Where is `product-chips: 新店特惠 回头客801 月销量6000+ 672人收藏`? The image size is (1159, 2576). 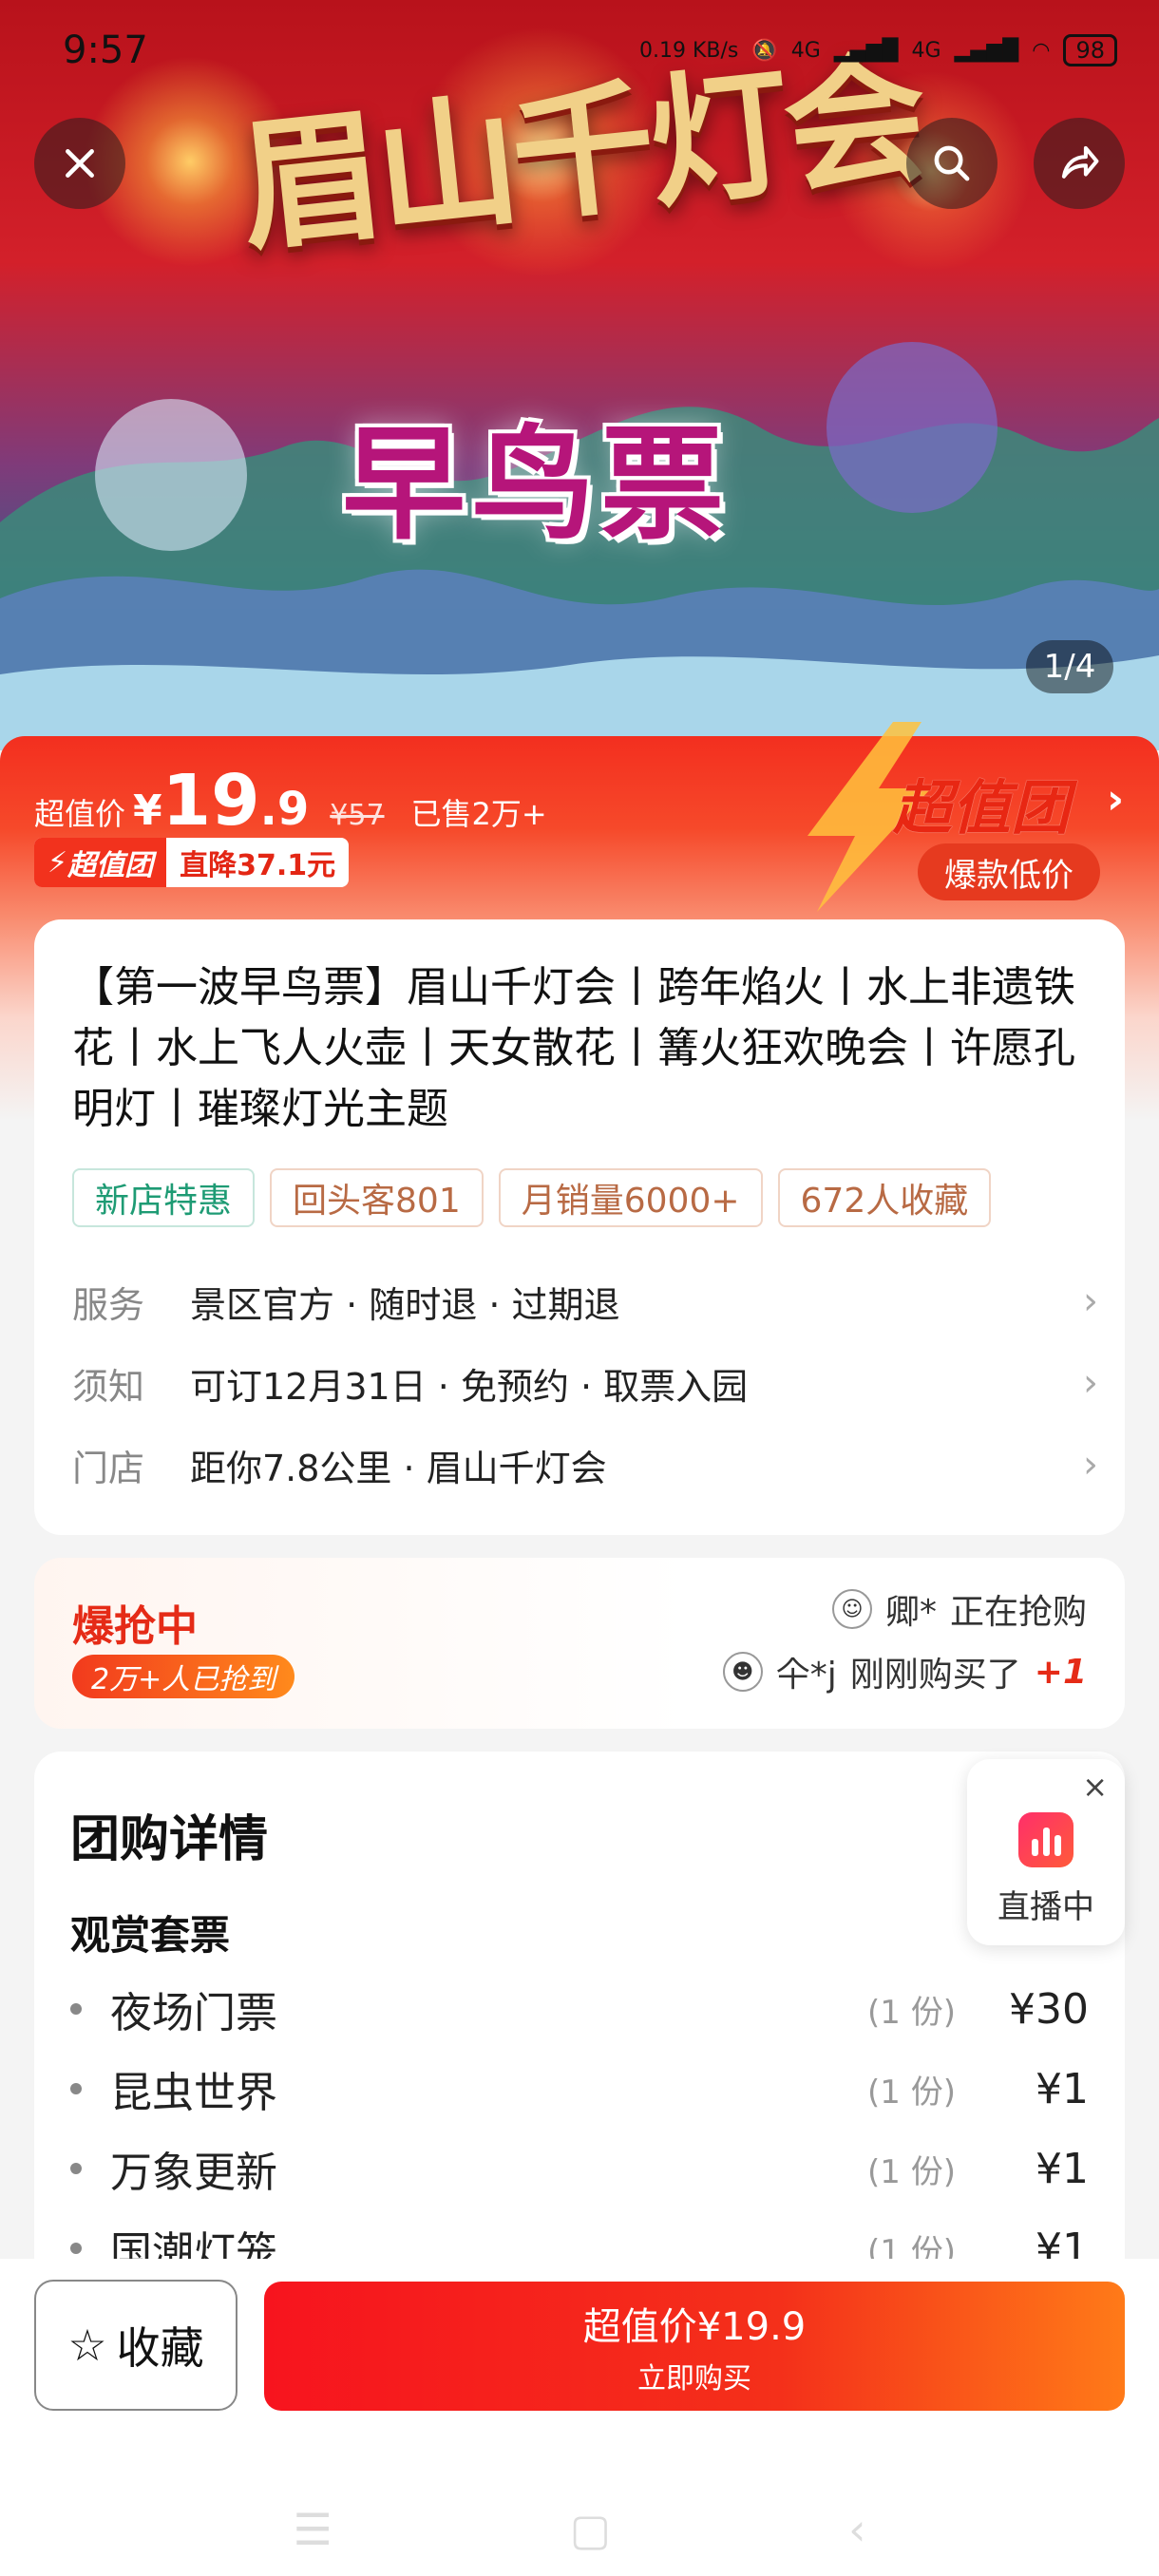
product-chips: 新店特惠 回头客801 月销量6000+ 672人收藏 is located at coordinates (532, 1197).